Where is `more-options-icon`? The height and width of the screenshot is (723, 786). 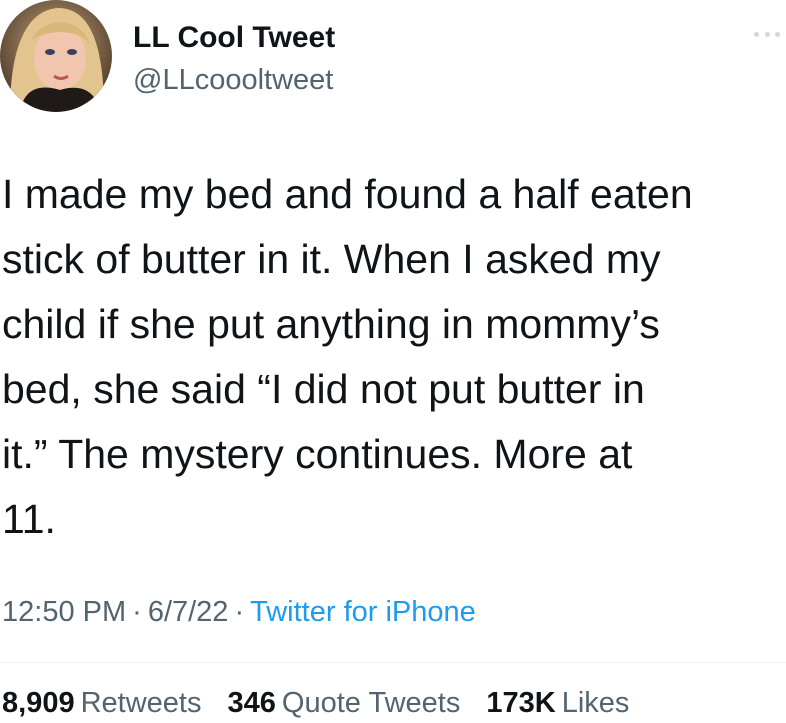 more-options-icon is located at coordinates (767, 34).